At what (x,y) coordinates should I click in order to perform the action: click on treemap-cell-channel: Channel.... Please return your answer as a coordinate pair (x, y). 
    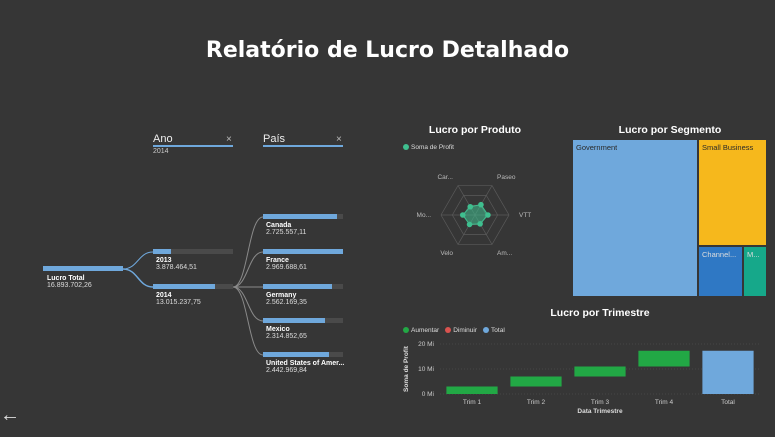
    Looking at the image, I should click on (720, 271).